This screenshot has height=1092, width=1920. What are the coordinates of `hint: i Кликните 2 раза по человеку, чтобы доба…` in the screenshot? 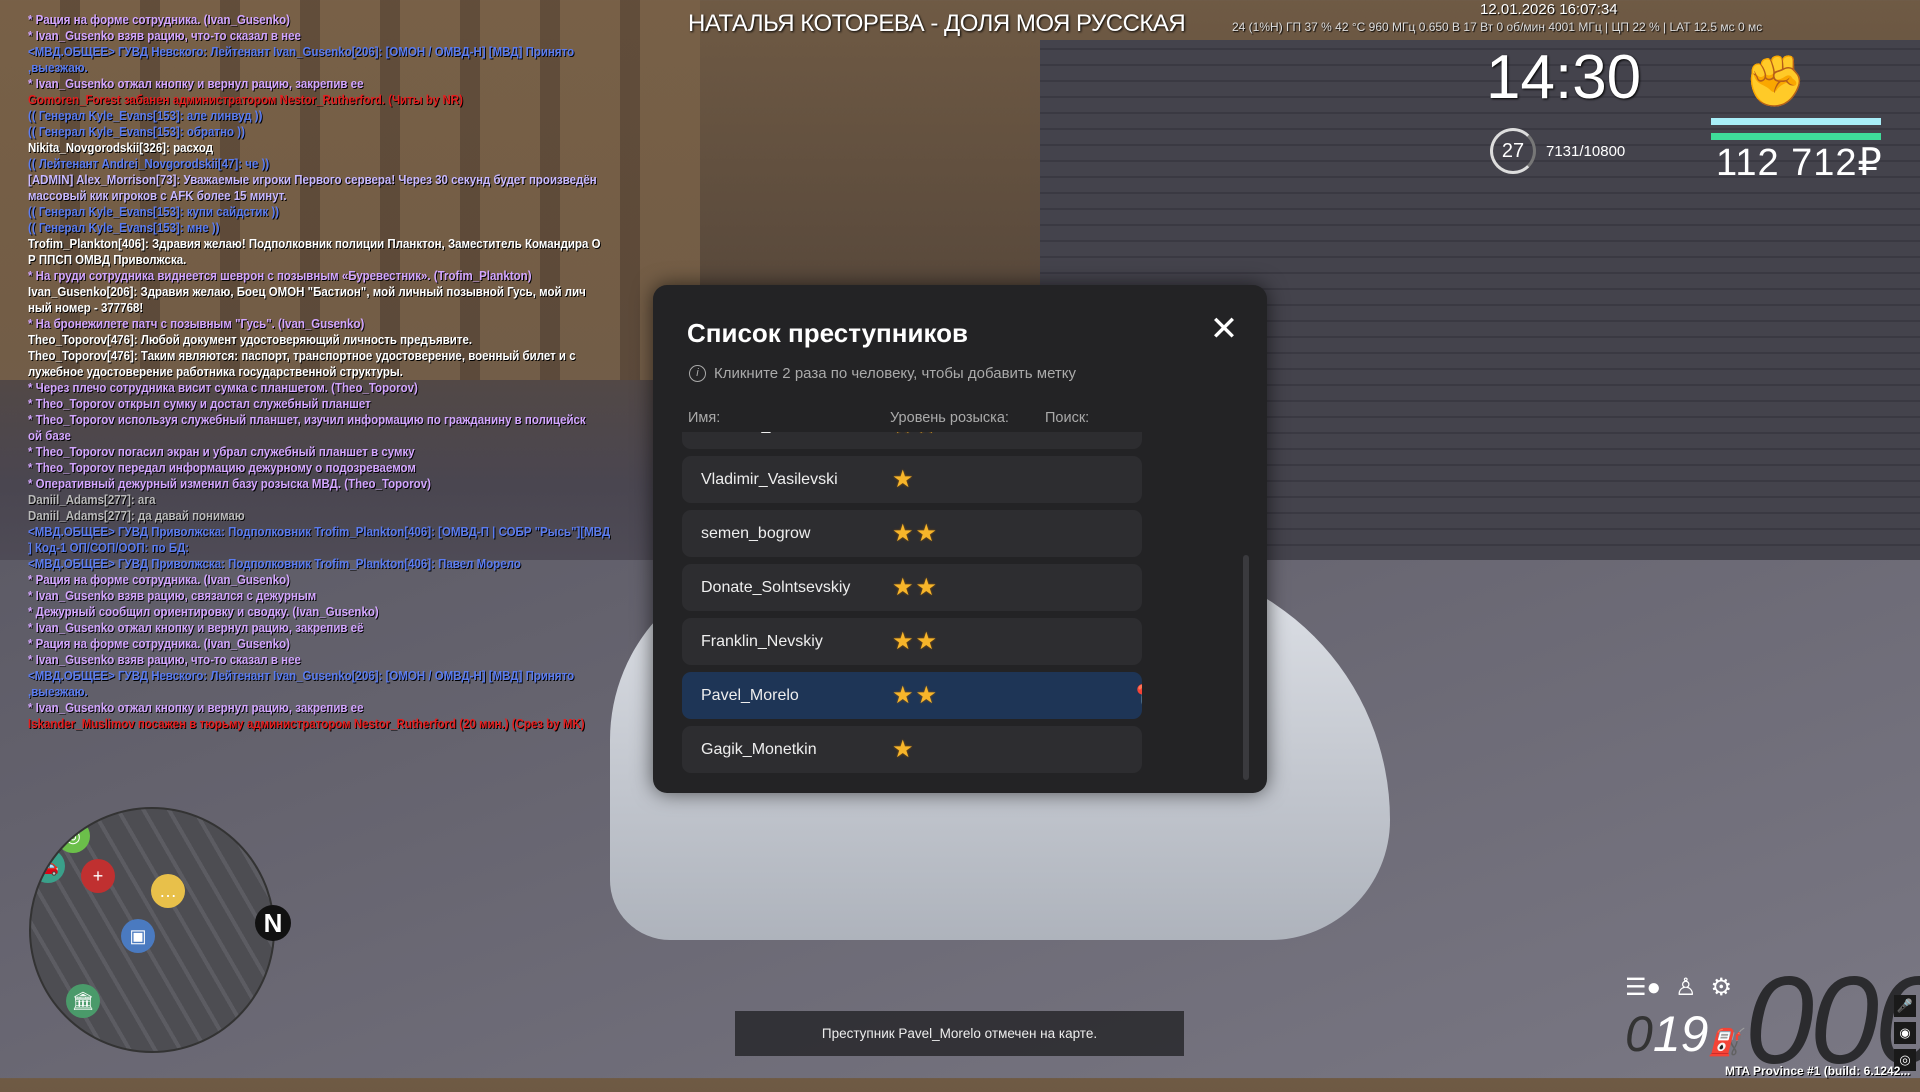 It's located at (882, 373).